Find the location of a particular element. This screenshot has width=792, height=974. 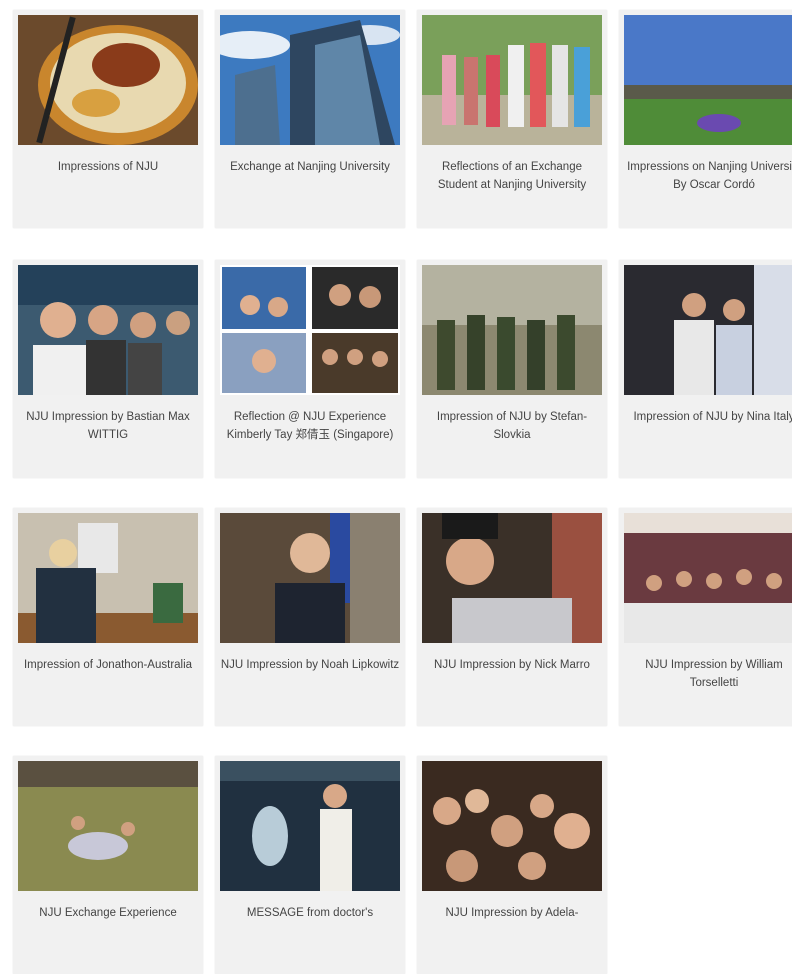

picnic-lawn-photo is located at coordinates (108, 826).